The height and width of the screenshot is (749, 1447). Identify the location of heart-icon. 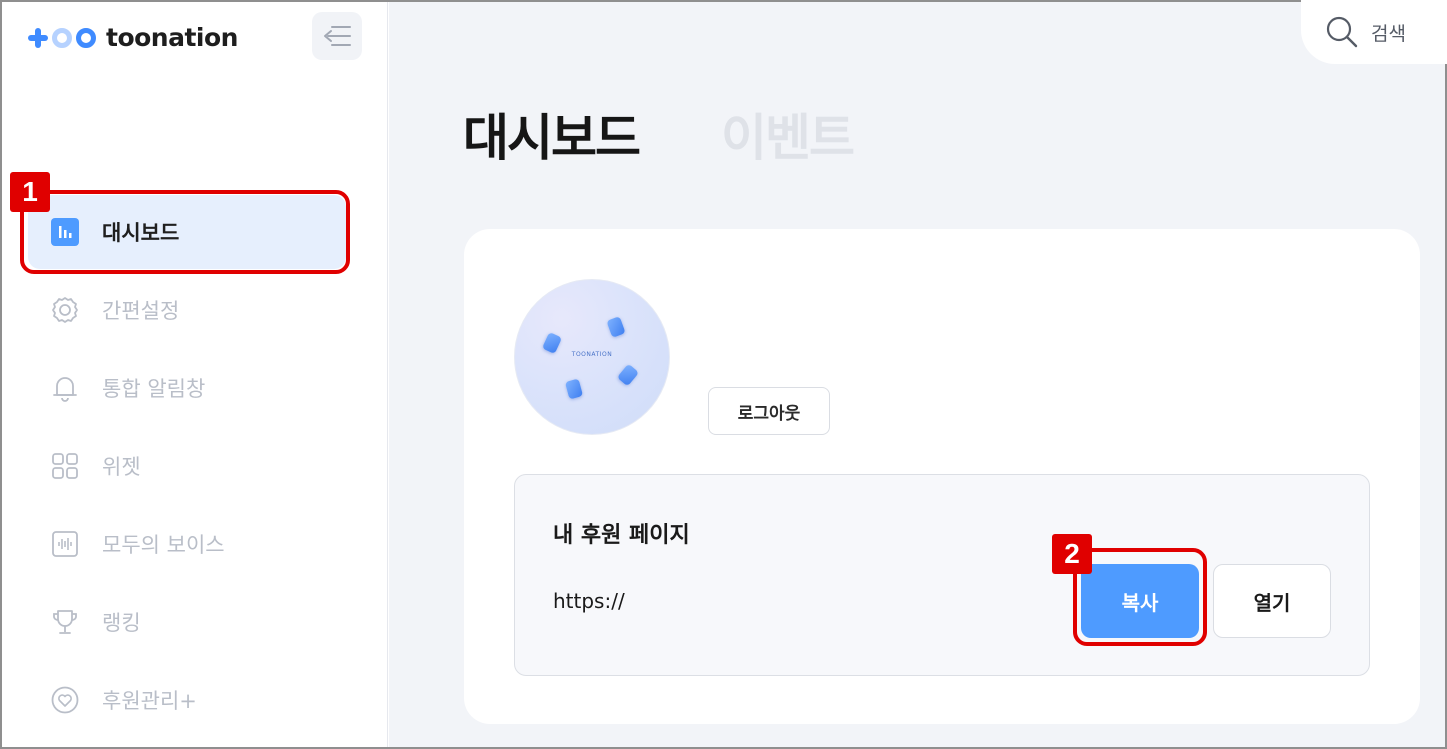
(65, 700).